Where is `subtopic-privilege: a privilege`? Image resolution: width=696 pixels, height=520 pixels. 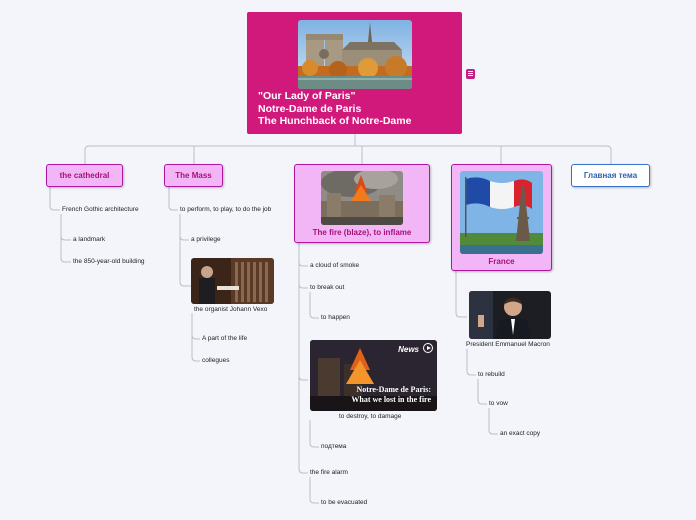
subtopic-privilege: a privilege is located at coordinates (206, 239).